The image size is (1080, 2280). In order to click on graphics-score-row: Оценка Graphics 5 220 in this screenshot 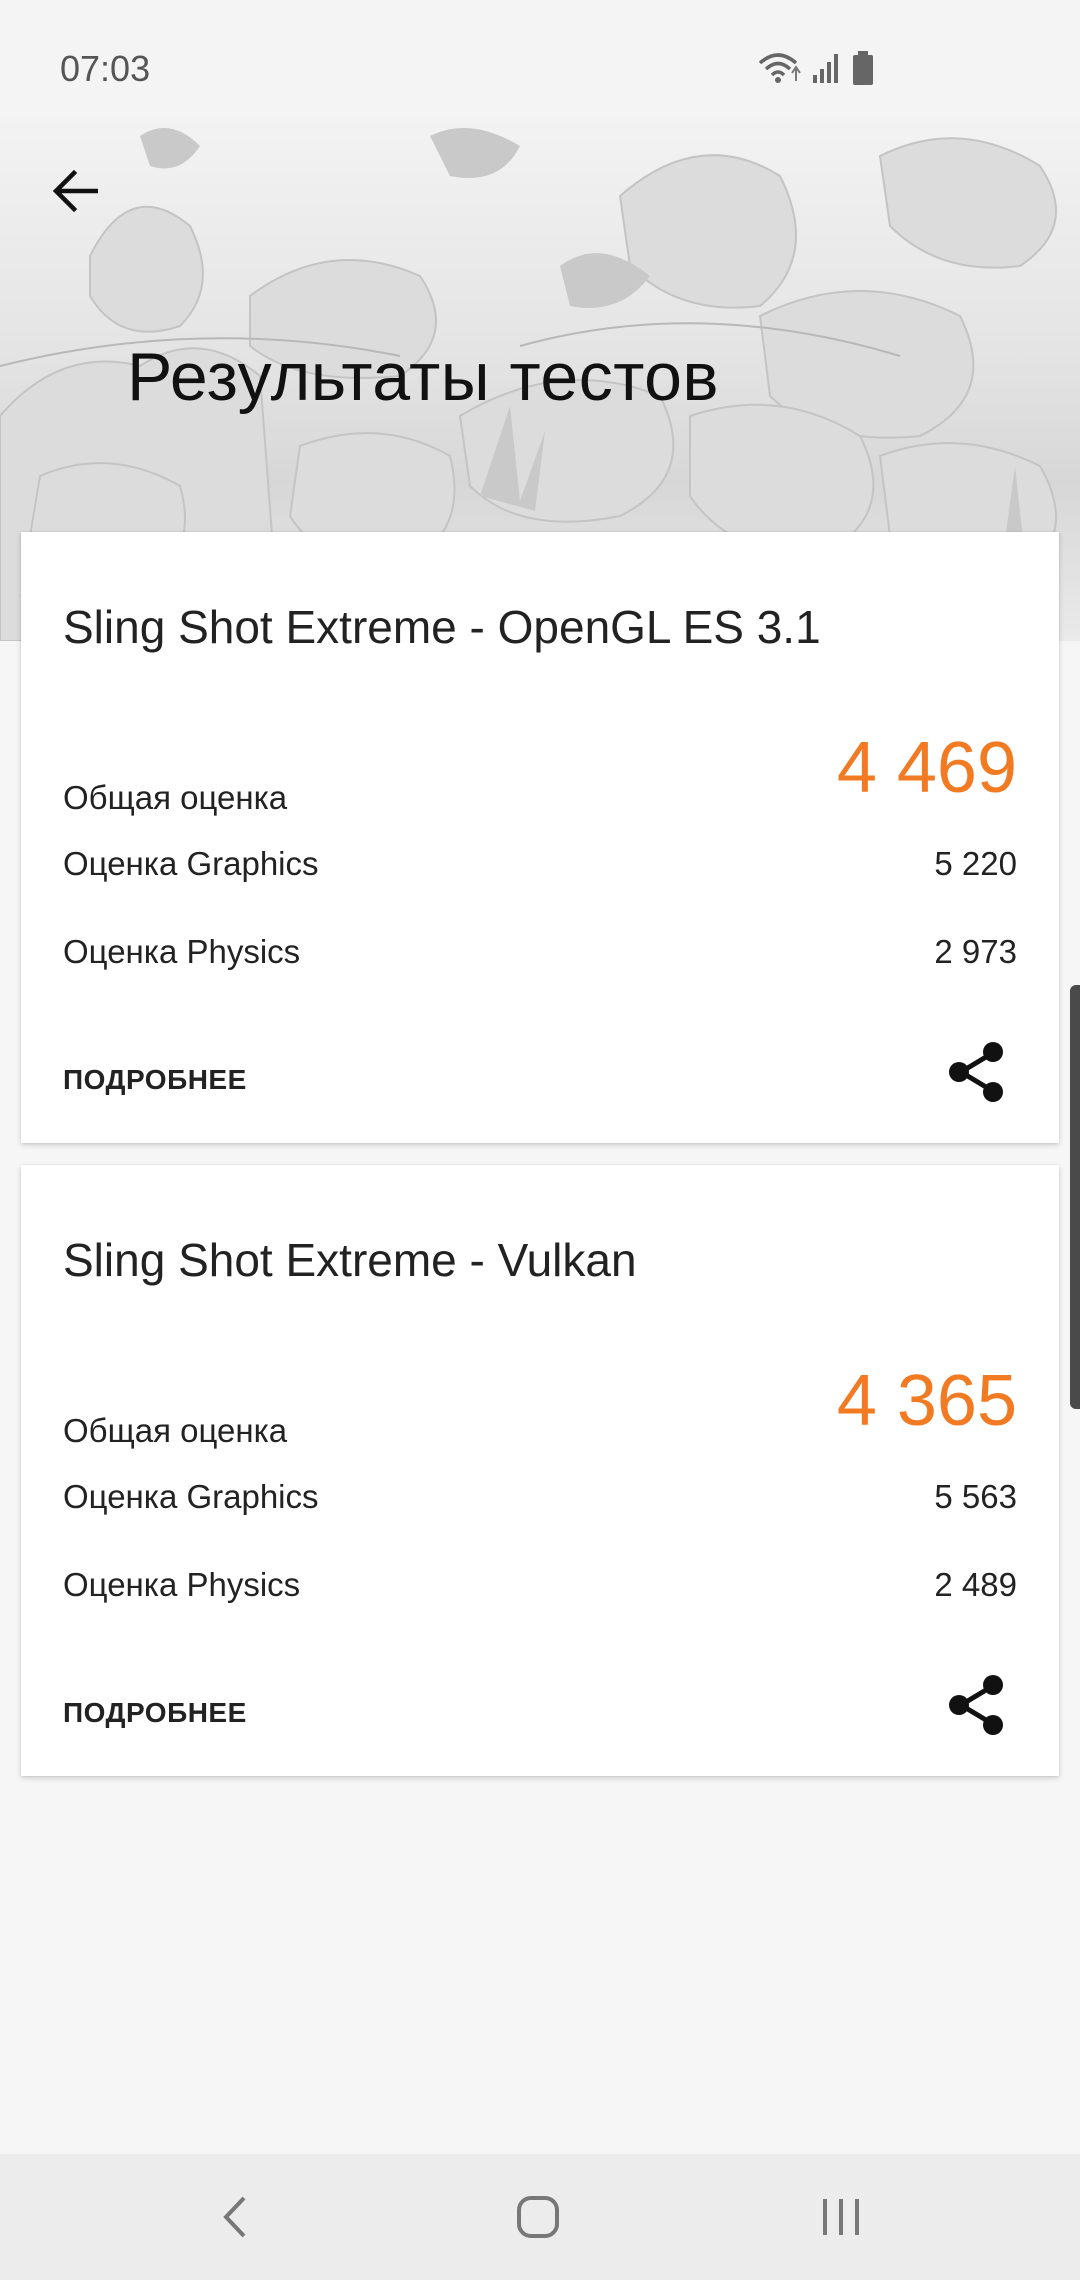, I will do `click(540, 875)`.